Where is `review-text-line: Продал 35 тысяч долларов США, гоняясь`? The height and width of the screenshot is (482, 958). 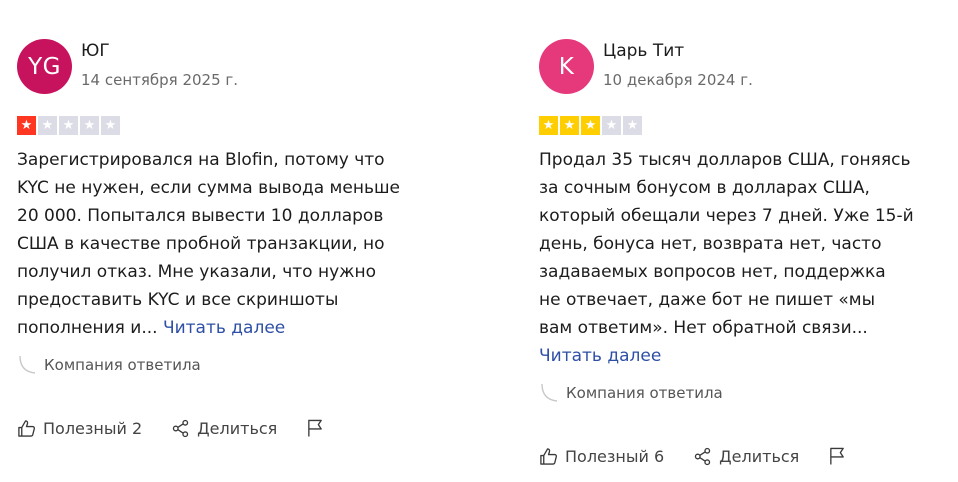
review-text-line: Продал 35 тысяч долларов США, гоняясь is located at coordinates (725, 160).